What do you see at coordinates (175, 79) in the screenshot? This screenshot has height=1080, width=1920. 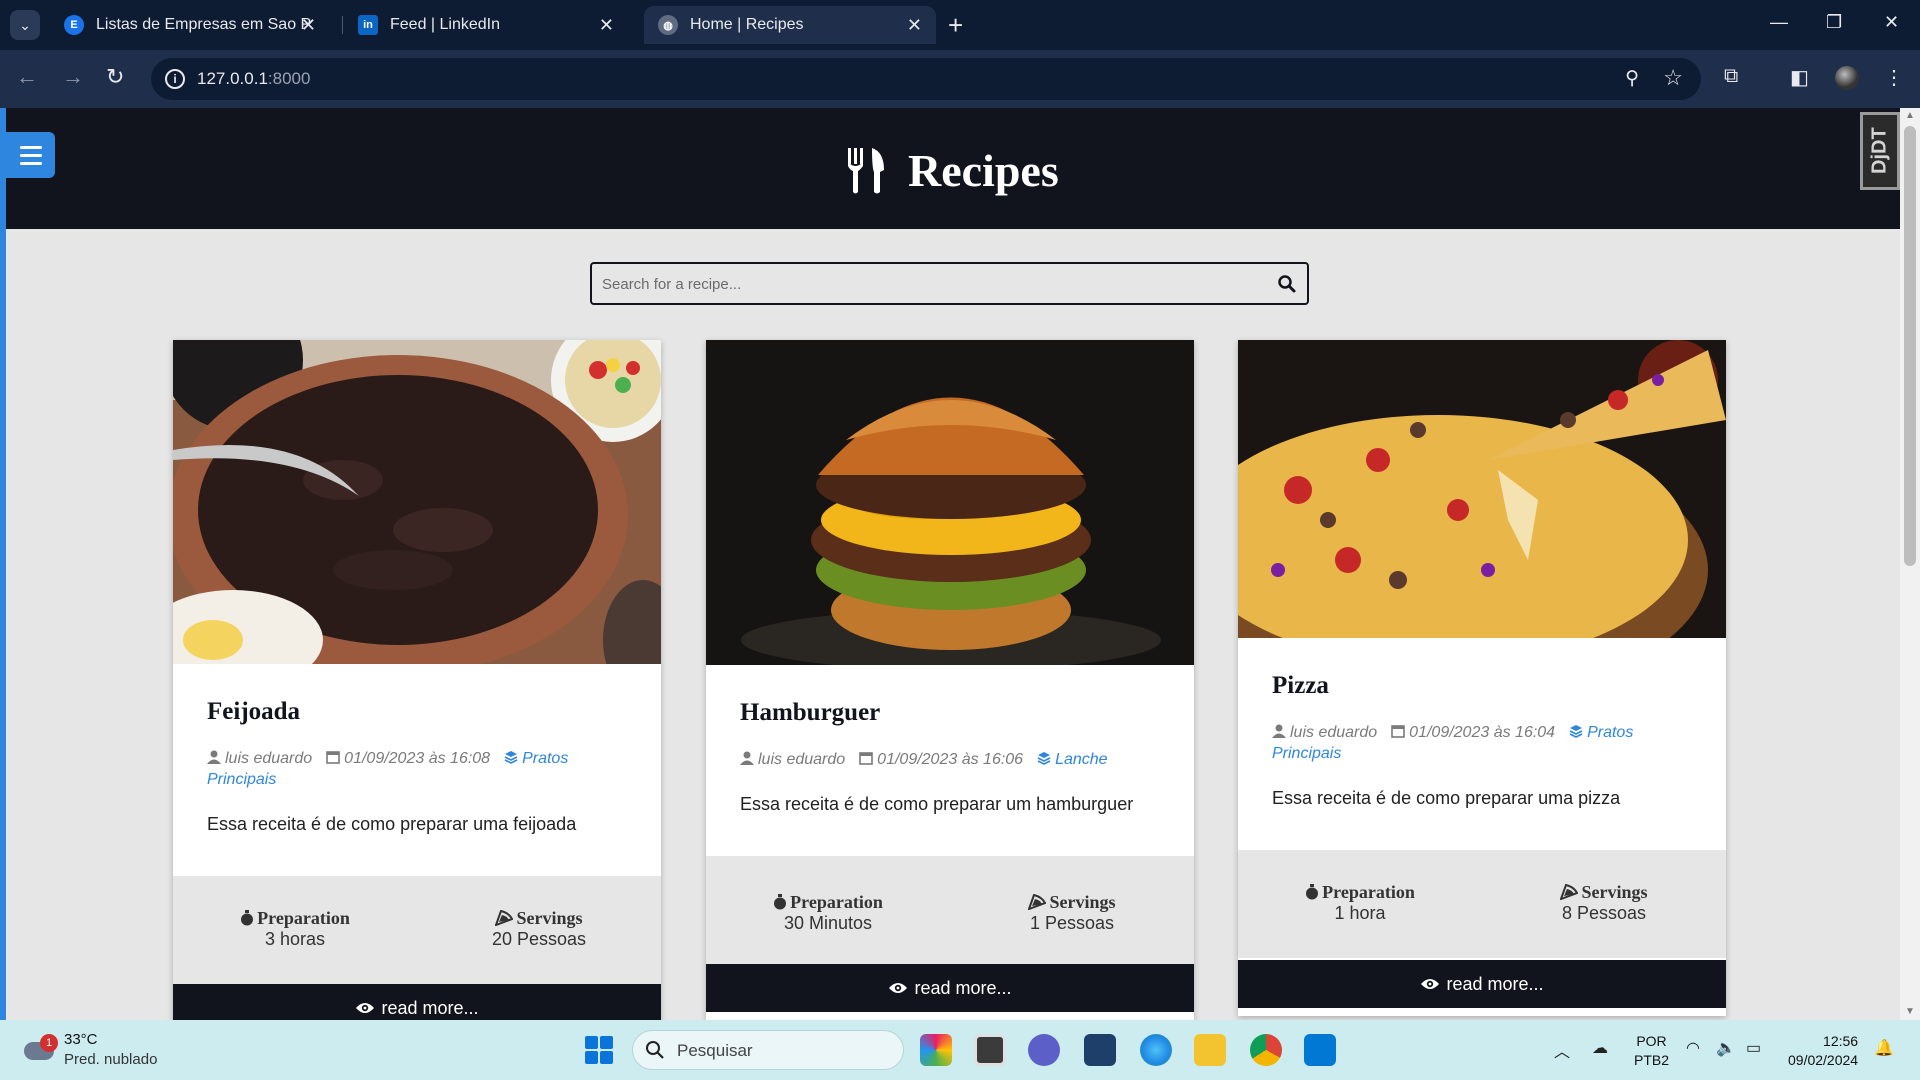 I see `site-info-icon: i` at bounding box center [175, 79].